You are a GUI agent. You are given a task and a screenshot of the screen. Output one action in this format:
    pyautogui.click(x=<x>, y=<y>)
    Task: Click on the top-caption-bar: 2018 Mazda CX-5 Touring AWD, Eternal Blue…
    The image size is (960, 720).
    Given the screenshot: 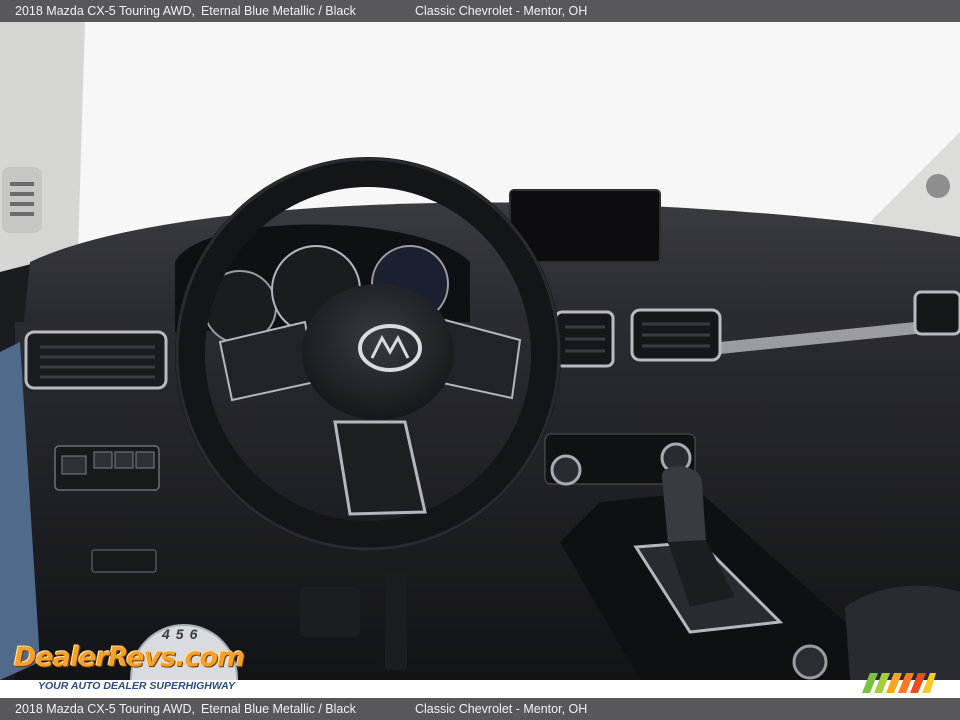 What is the action you would take?
    pyautogui.click(x=480, y=11)
    